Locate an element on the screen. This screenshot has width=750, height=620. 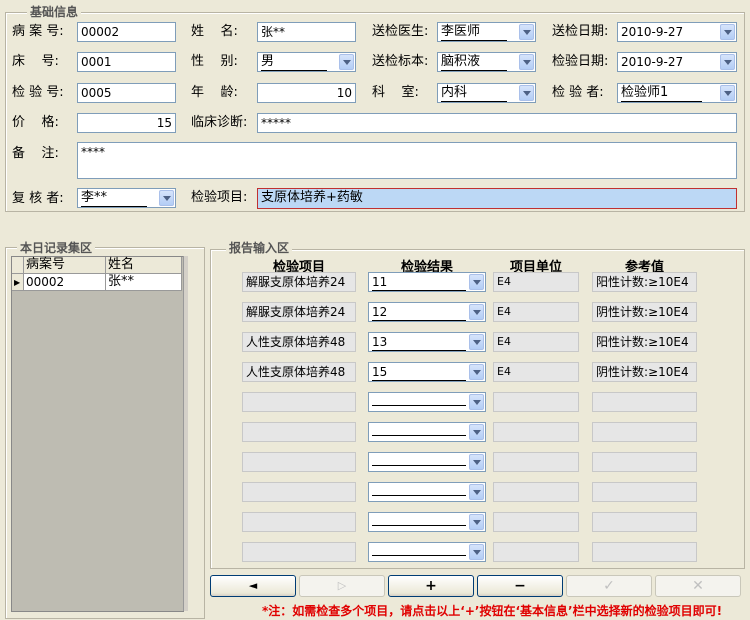
gender-select: 男 is located at coordinates (306, 62).